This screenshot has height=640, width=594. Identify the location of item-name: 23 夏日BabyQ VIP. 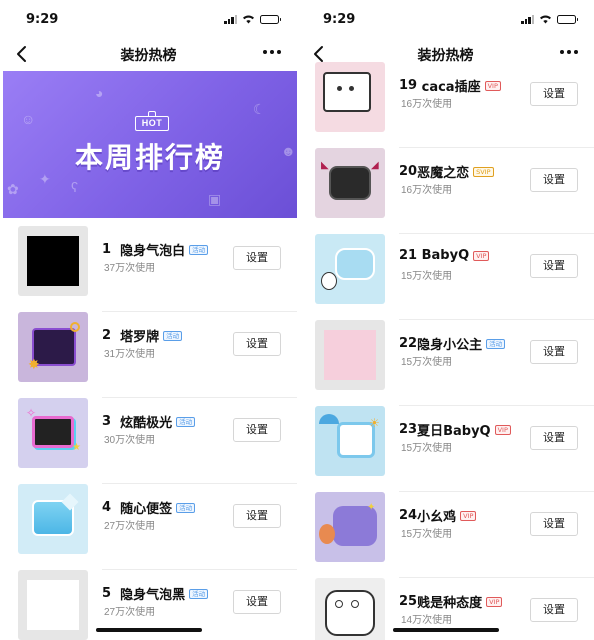
(455, 429).